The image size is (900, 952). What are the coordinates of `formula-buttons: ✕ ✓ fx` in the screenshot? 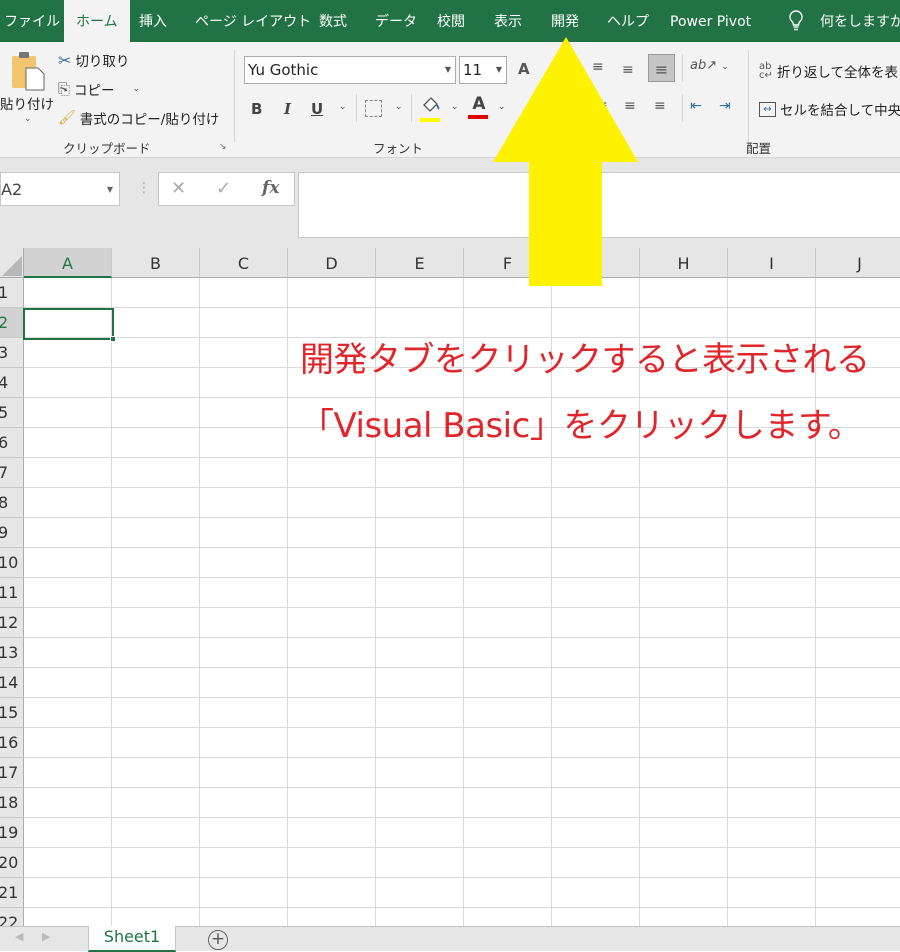 It's located at (226, 189).